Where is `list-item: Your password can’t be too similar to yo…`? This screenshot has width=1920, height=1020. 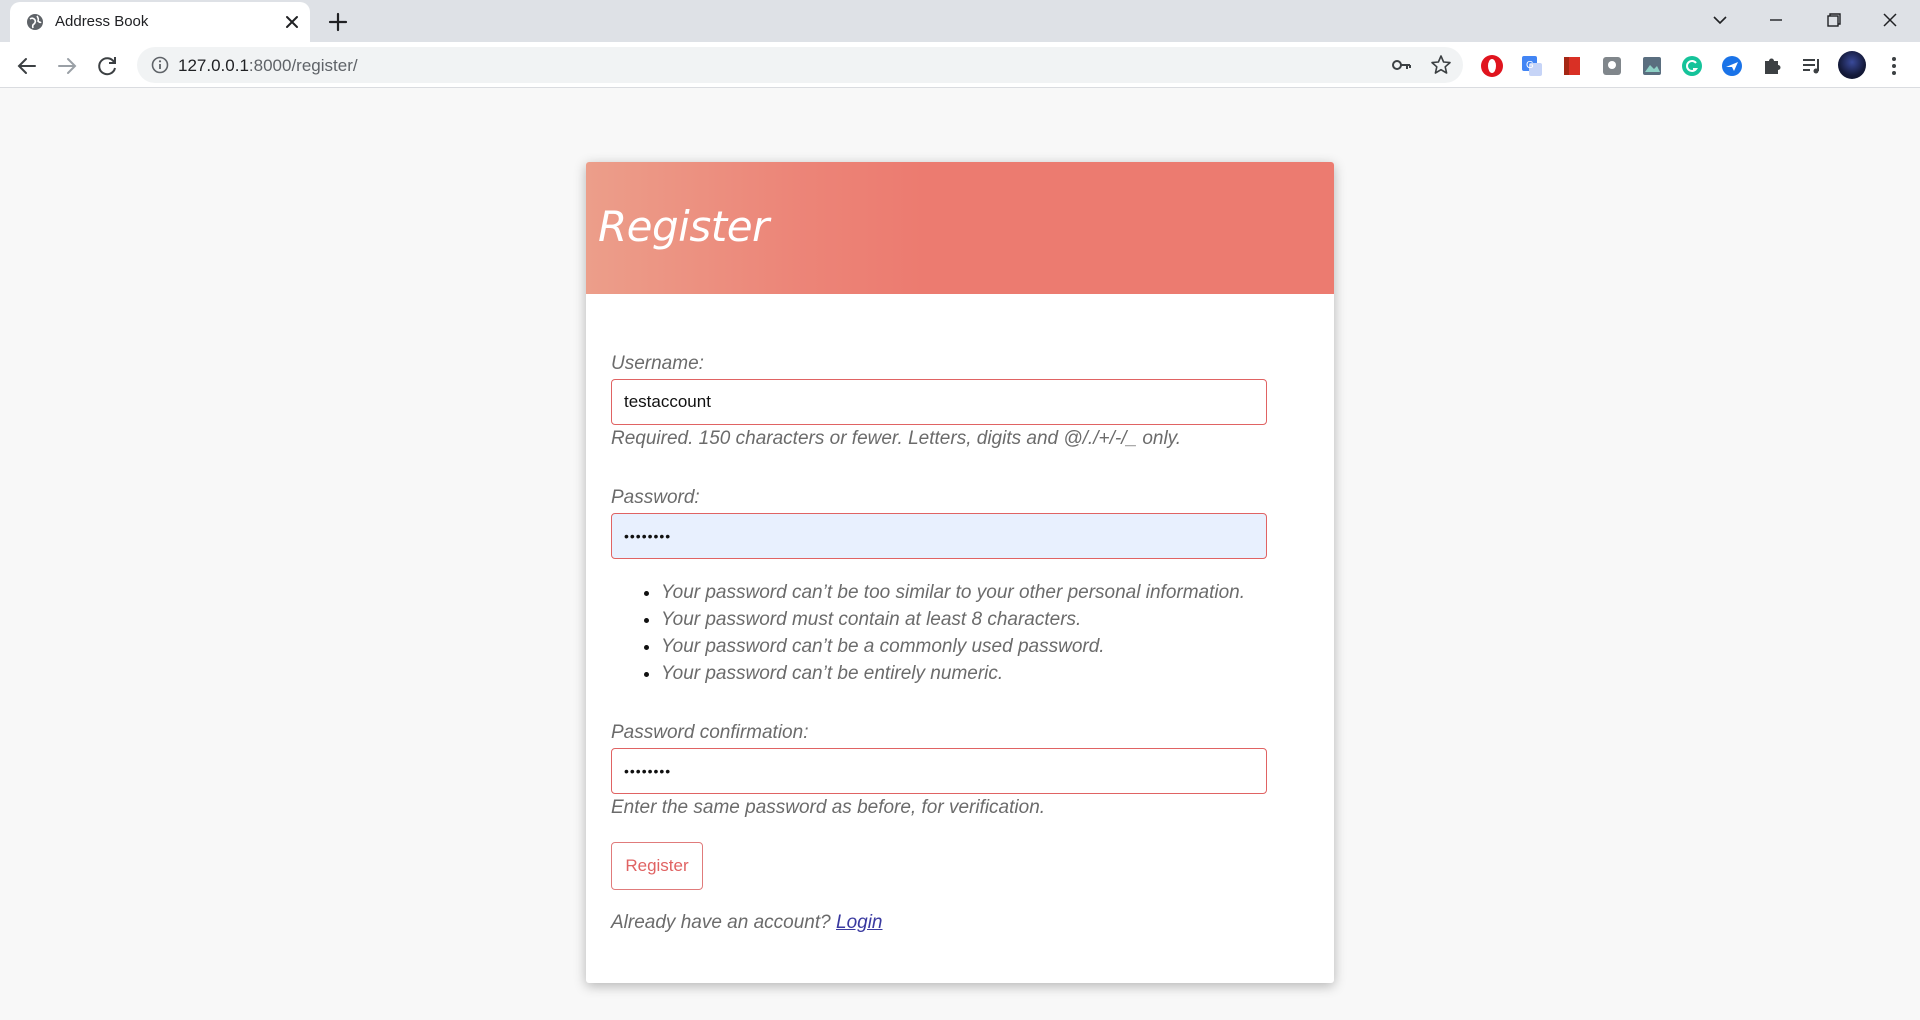 list-item: Your password can’t be too similar to yo… is located at coordinates (953, 592).